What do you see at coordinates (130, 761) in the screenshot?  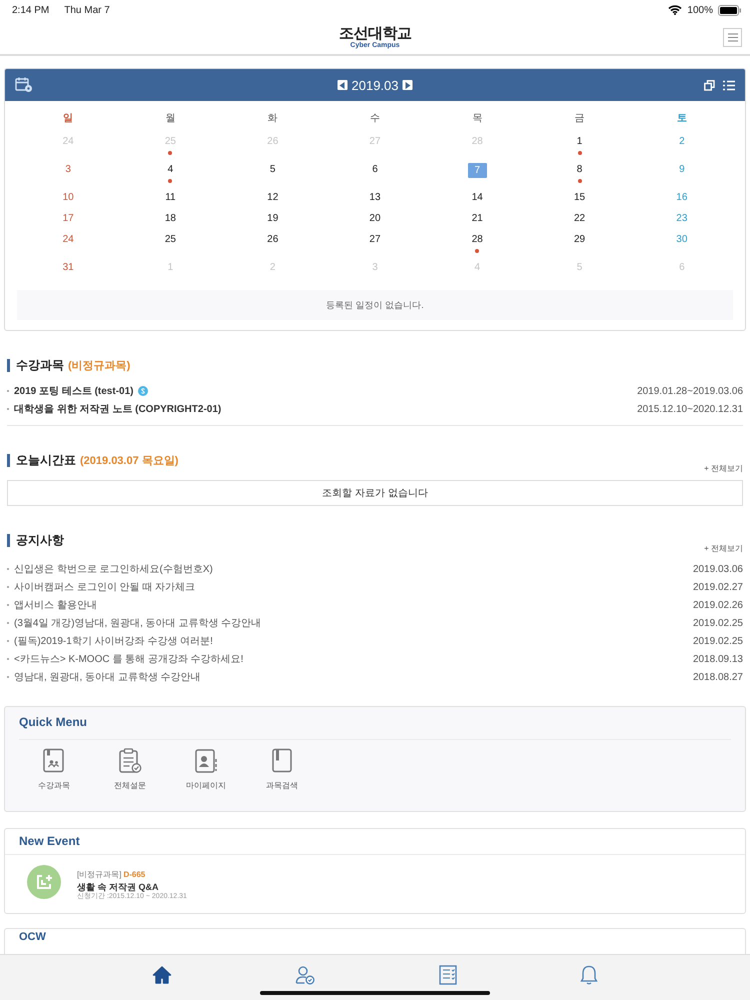 I see `clipboard-icon` at bounding box center [130, 761].